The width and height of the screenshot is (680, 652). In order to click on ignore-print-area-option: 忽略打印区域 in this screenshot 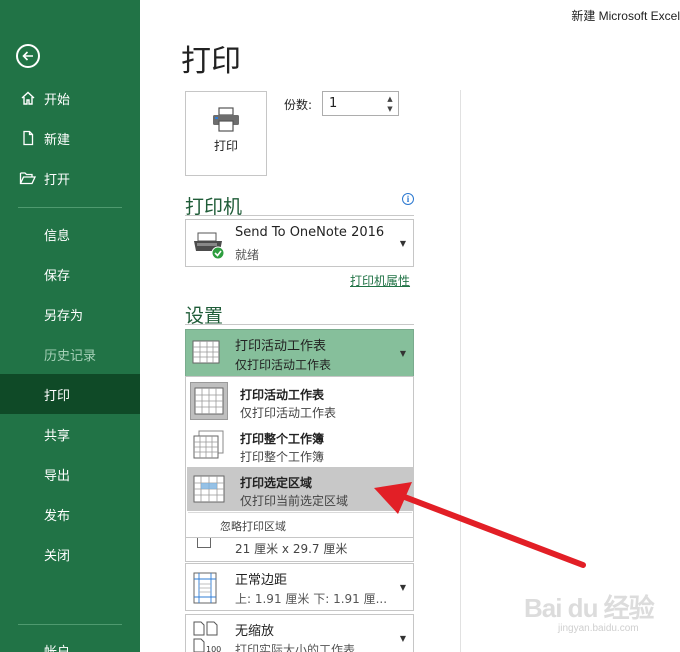, I will do `click(253, 526)`.